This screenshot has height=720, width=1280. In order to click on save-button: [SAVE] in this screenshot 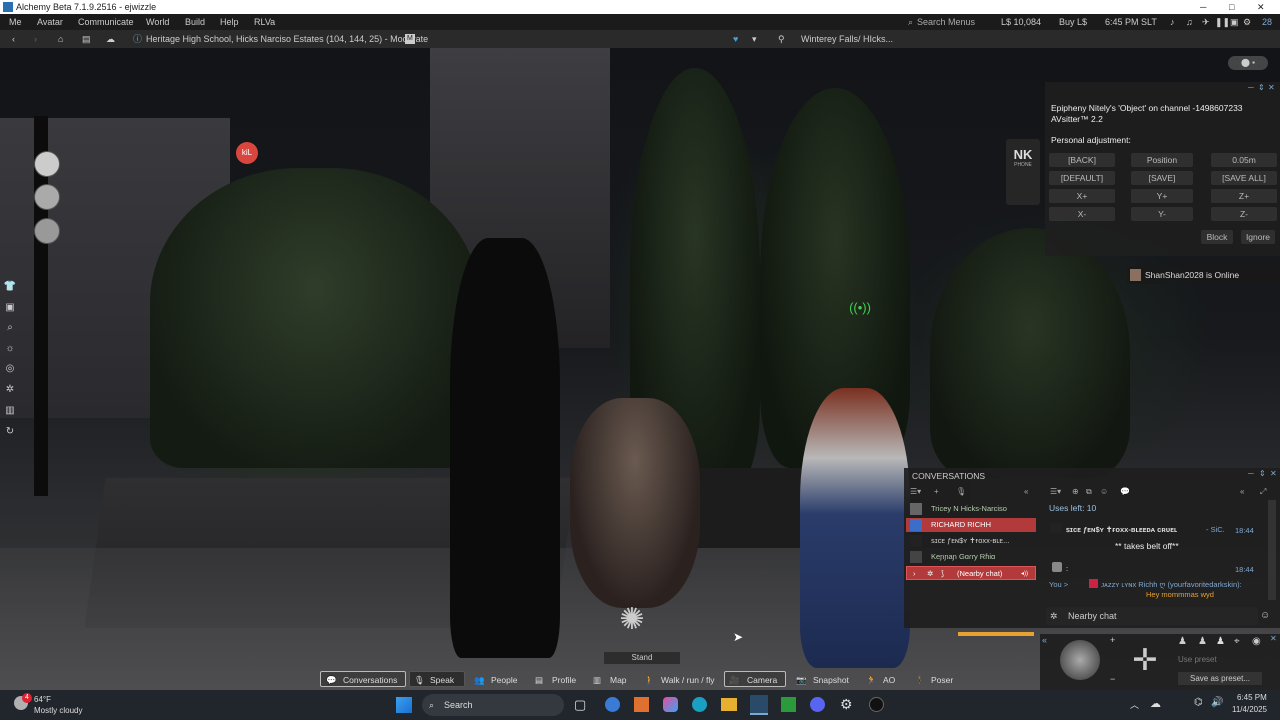, I will do `click(1162, 178)`.